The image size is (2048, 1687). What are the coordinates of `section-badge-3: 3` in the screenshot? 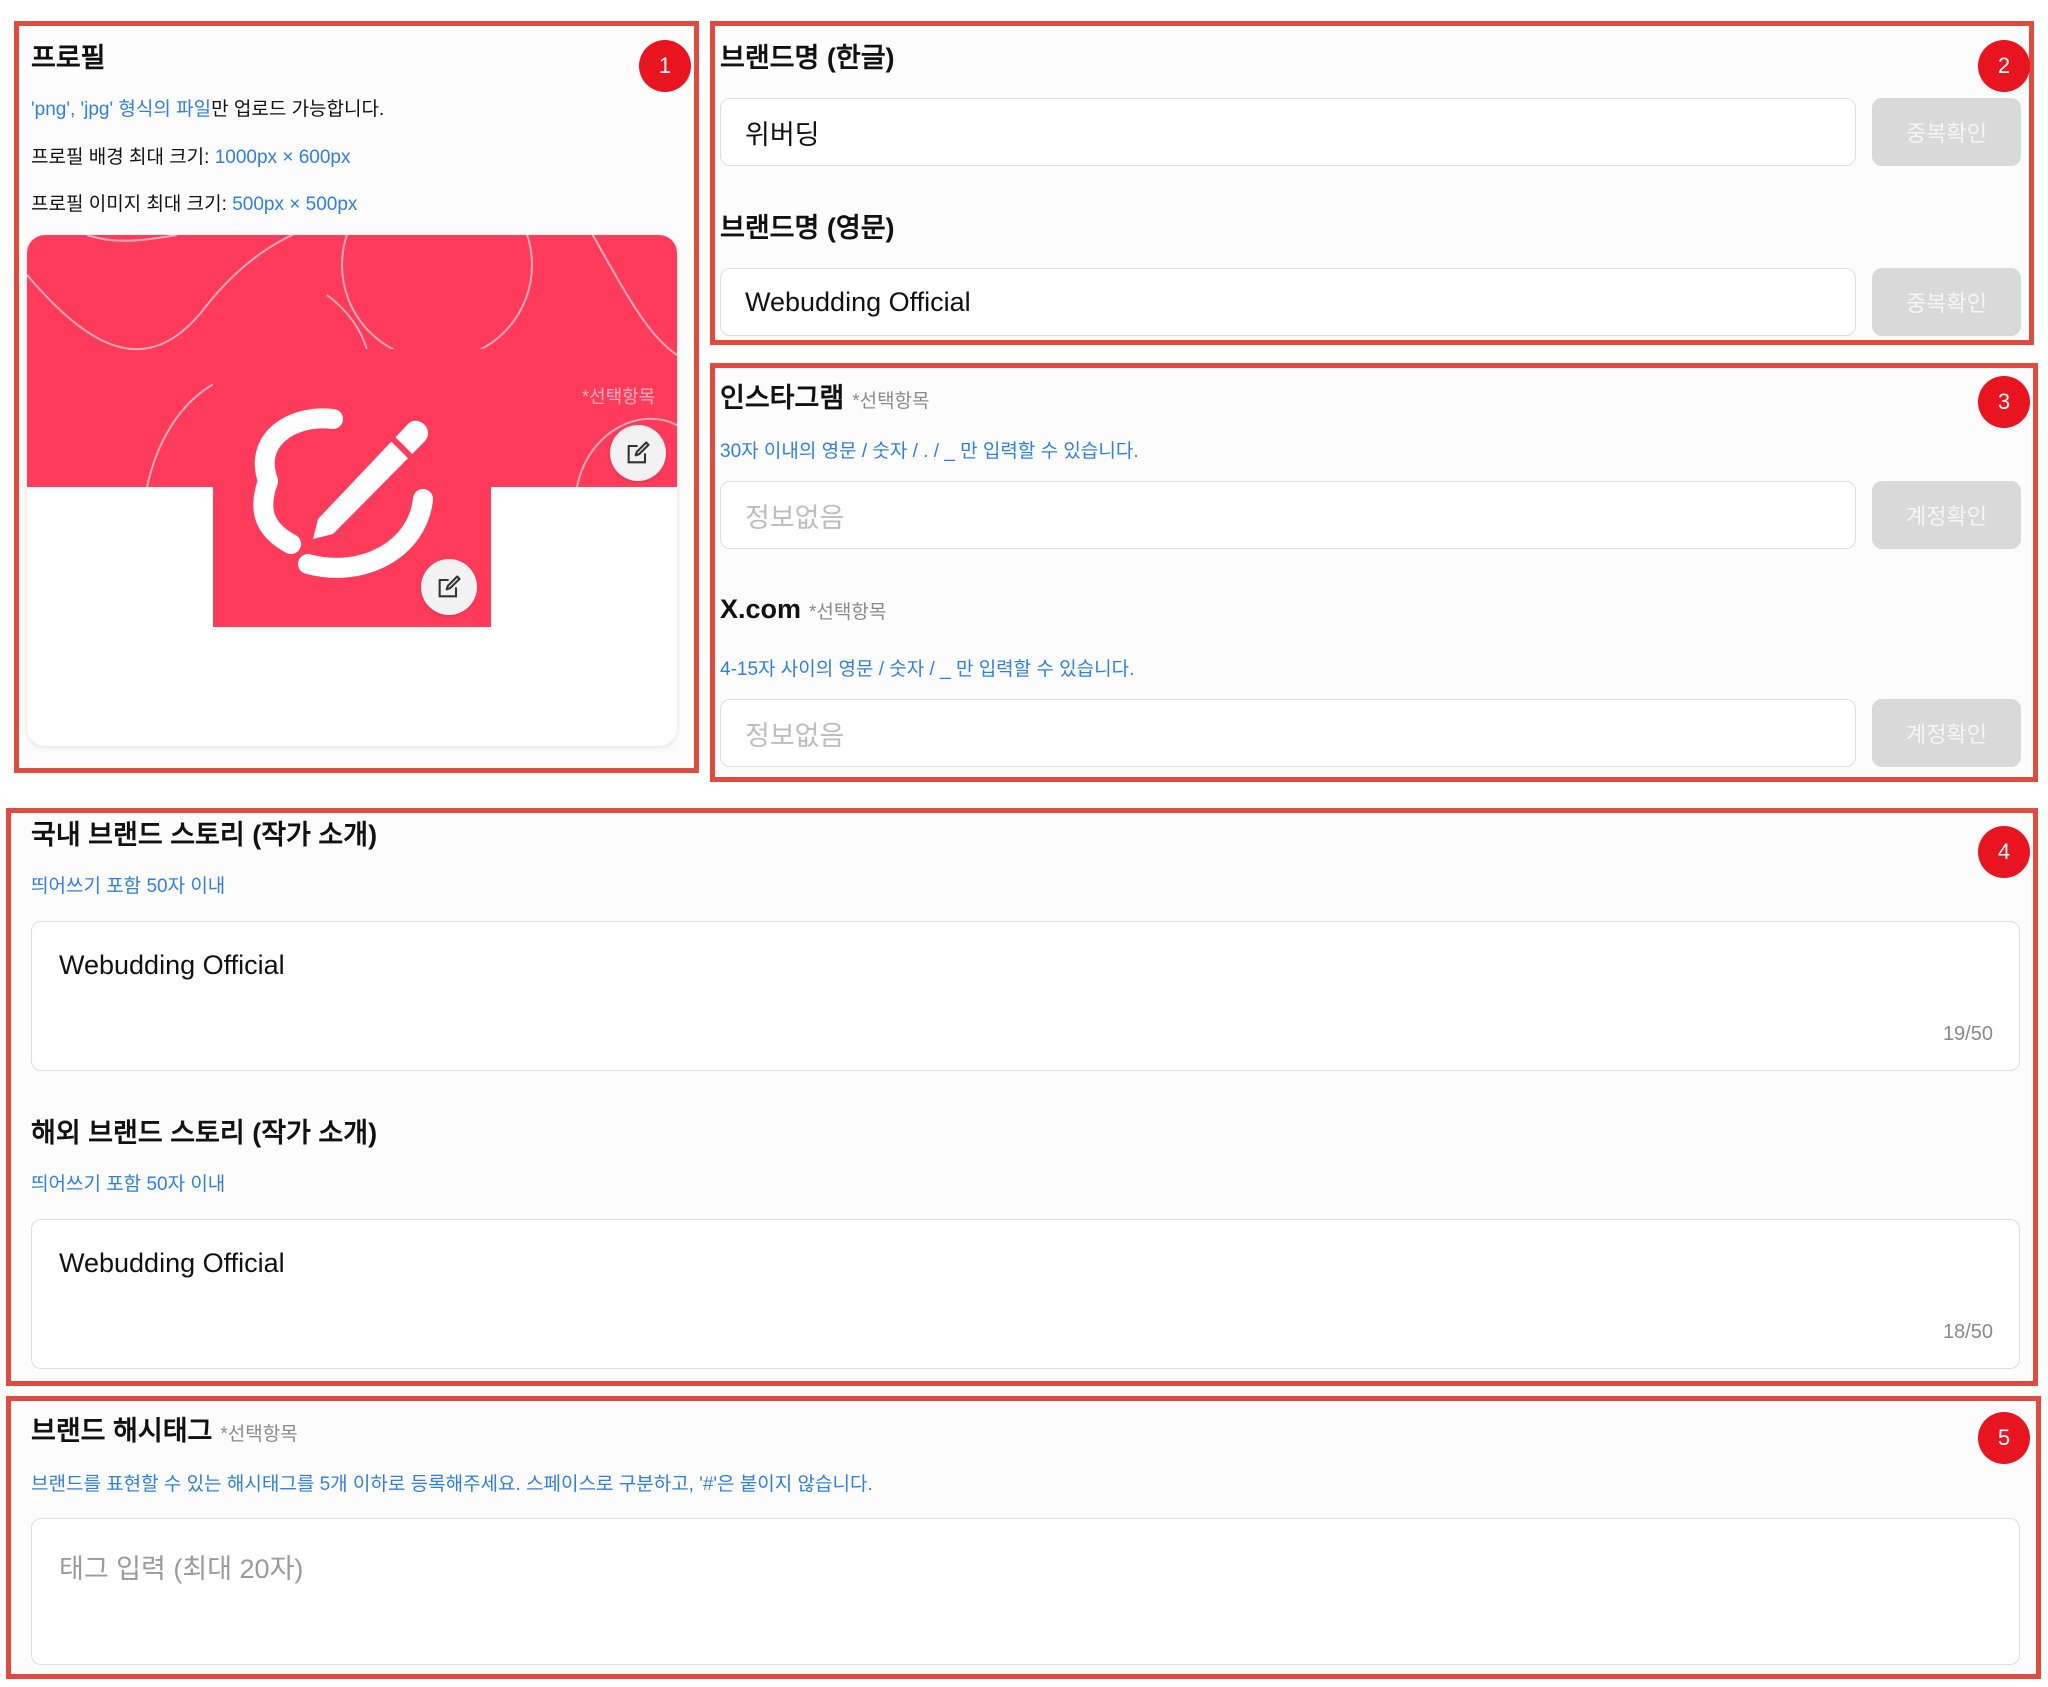 It's located at (2004, 402).